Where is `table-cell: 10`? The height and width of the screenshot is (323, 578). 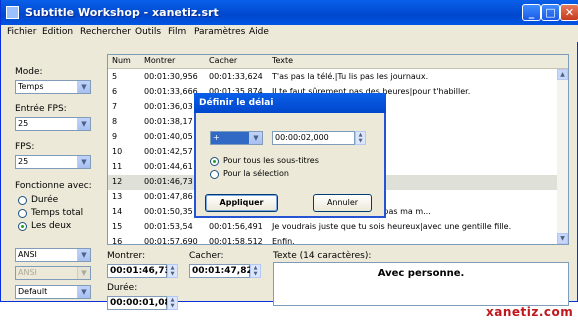
table-cell: 10 is located at coordinates (117, 151).